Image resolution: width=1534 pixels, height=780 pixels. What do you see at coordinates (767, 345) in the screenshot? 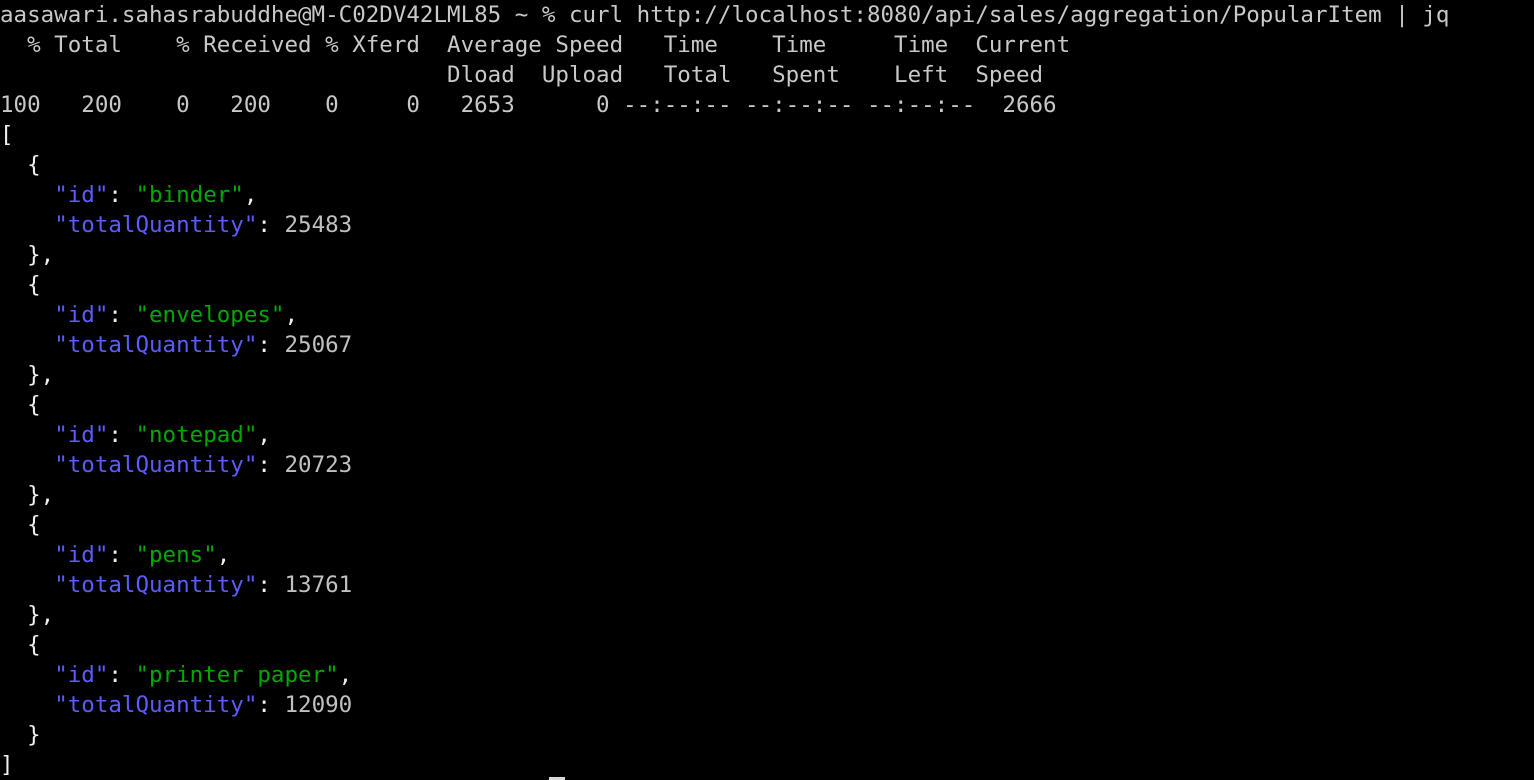
I see `json-field-total-quantity: "totalQuantity": 25067` at bounding box center [767, 345].